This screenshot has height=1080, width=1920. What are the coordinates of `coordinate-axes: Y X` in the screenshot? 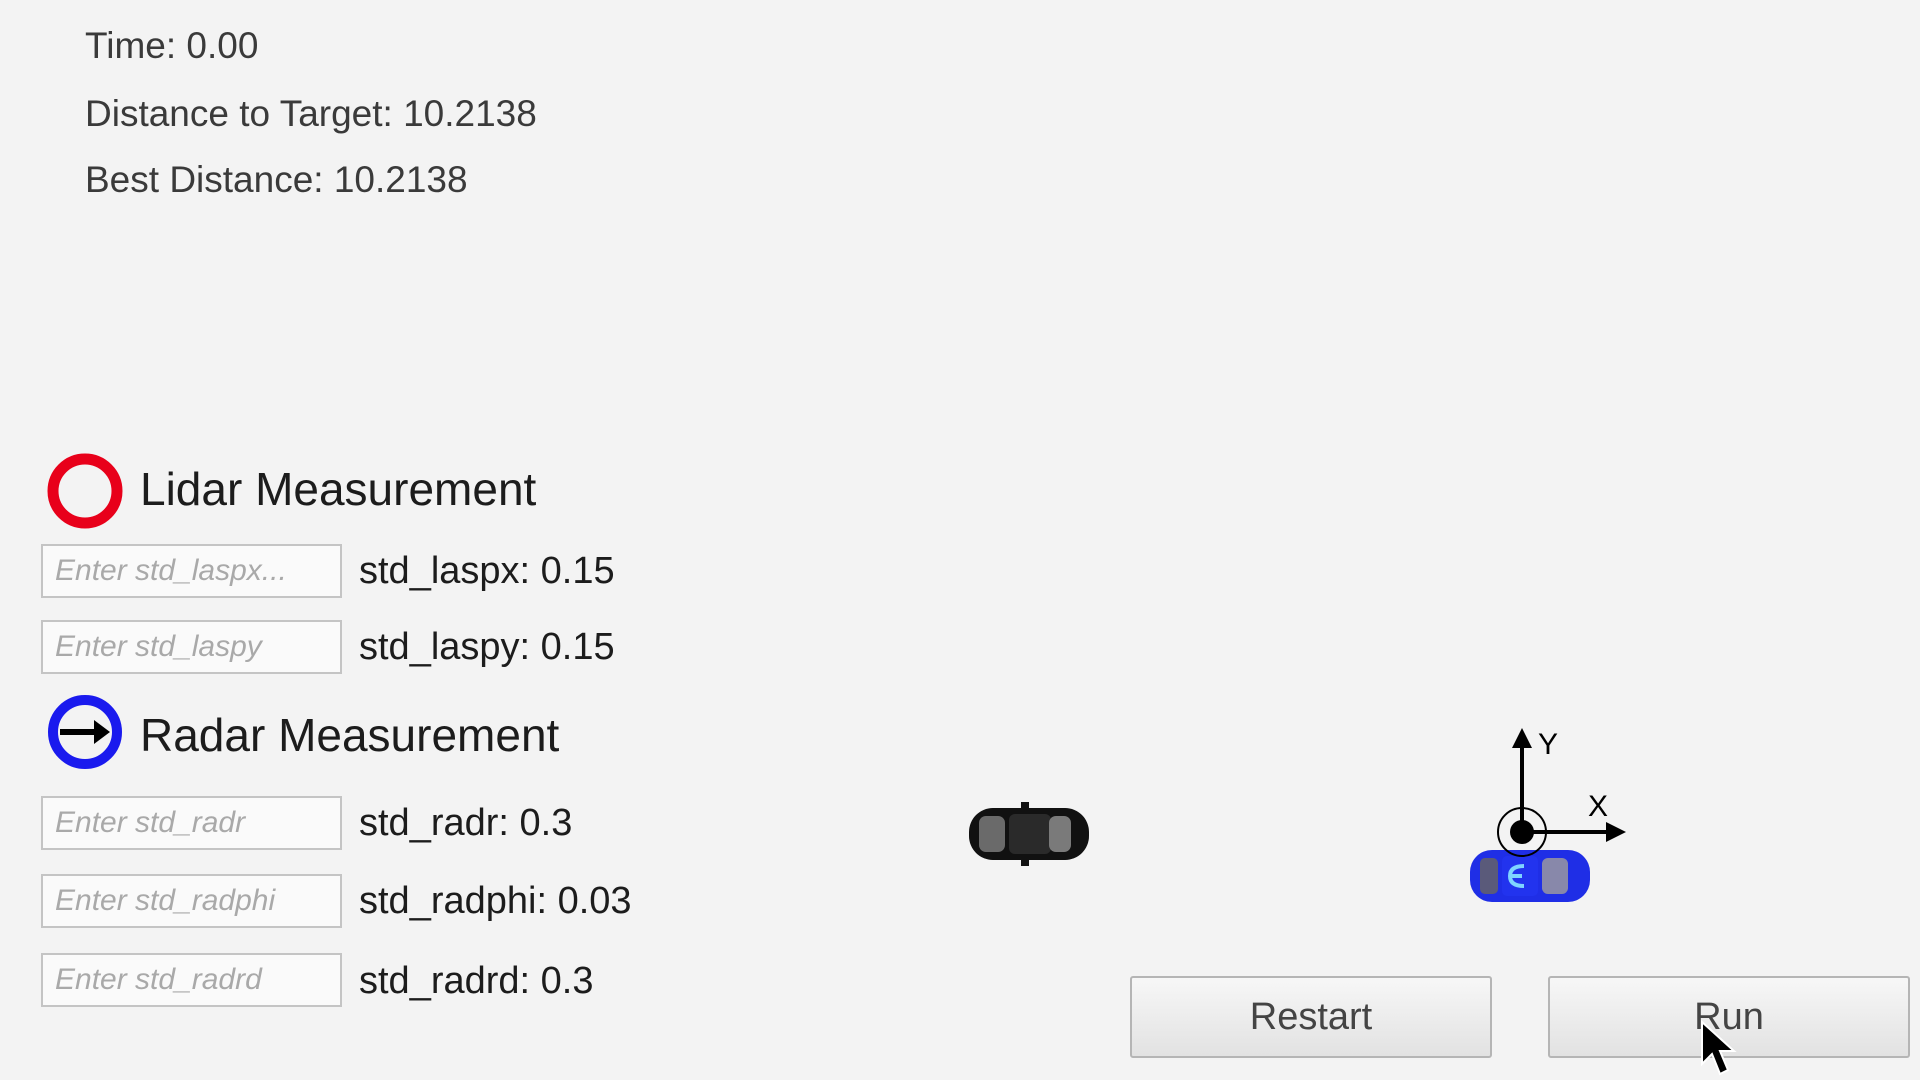 It's located at (1561, 792).